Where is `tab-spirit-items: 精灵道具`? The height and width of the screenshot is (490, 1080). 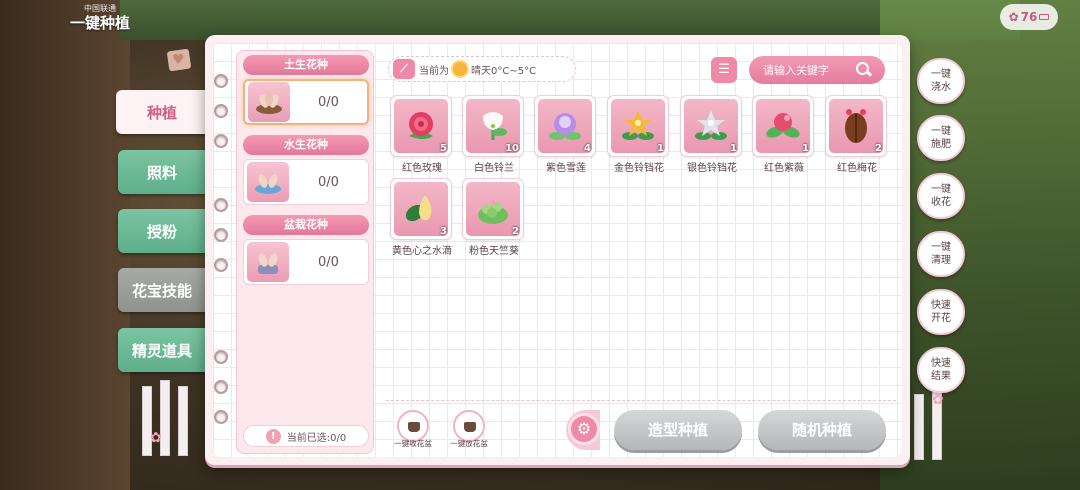
tab-spirit-items: 精灵道具 is located at coordinates (162, 350).